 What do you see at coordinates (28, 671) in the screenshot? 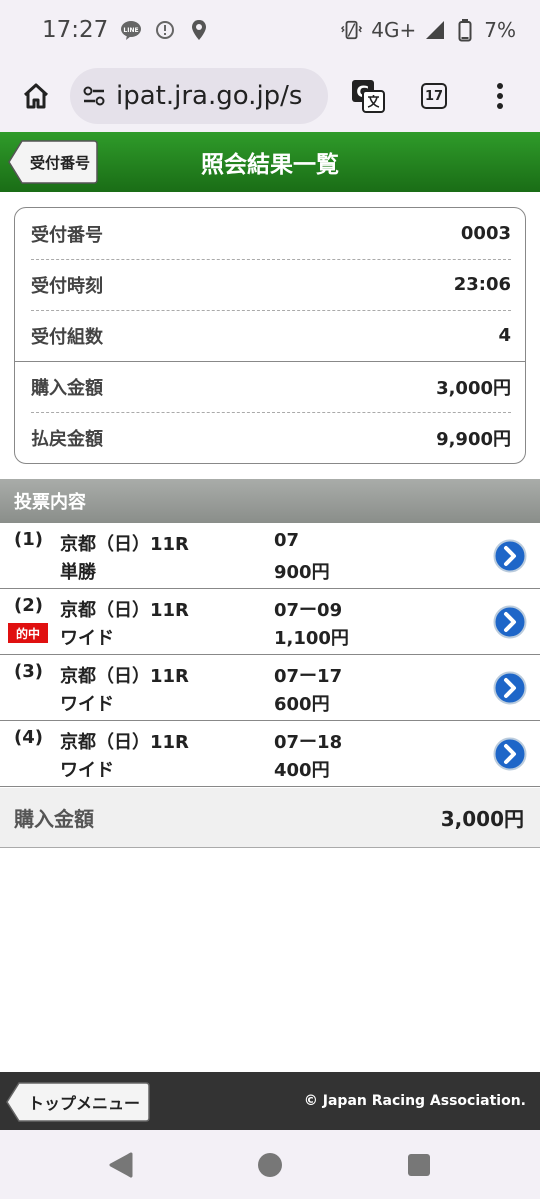
I see `vote-number: (3)` at bounding box center [28, 671].